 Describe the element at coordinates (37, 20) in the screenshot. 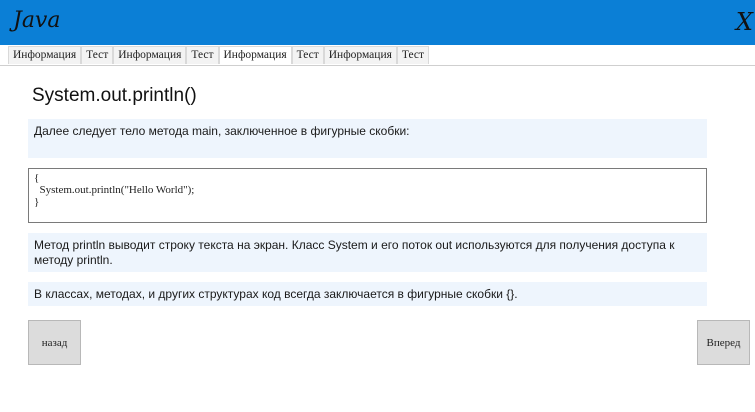

I see `app-title: Java` at that location.